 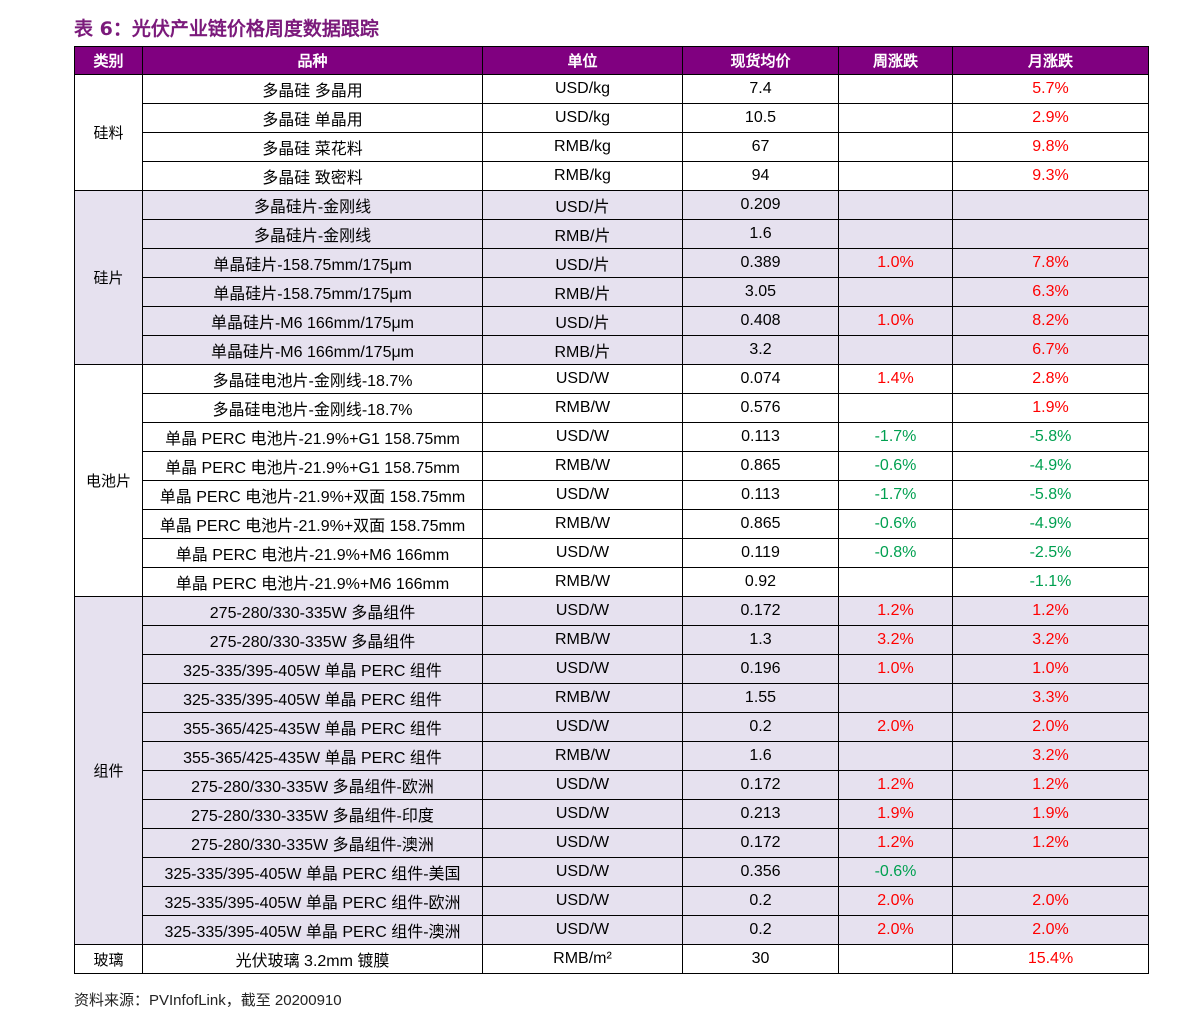 I want to click on table-row: 325-335/395-405W 单晶 PERC 组件 RMB/W 1.55 3.3%, so click(x=612, y=698).